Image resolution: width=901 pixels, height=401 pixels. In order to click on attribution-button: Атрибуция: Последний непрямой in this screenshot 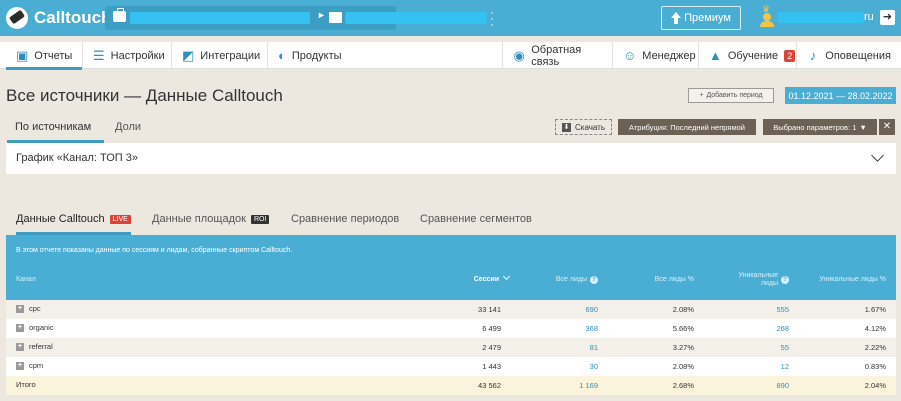, I will do `click(687, 127)`.